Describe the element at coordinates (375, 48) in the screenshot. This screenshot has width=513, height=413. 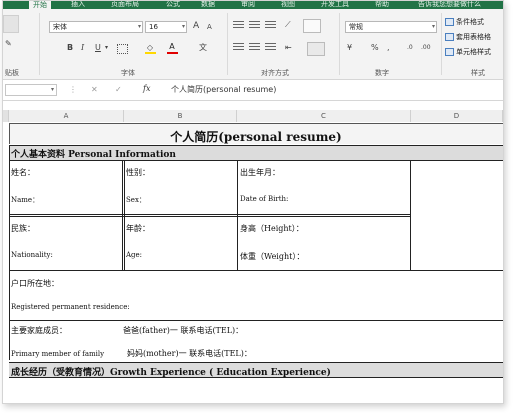
I see `percent-button: %` at that location.